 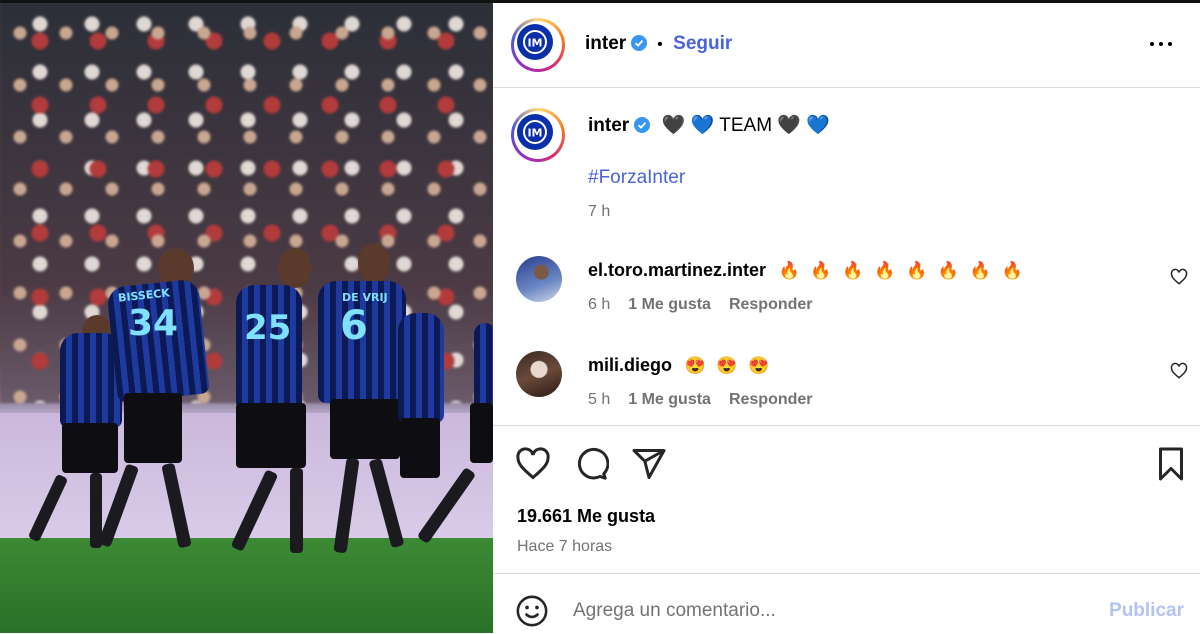 I want to click on comment-username: el.toro.martinez.inter, so click(x=677, y=270).